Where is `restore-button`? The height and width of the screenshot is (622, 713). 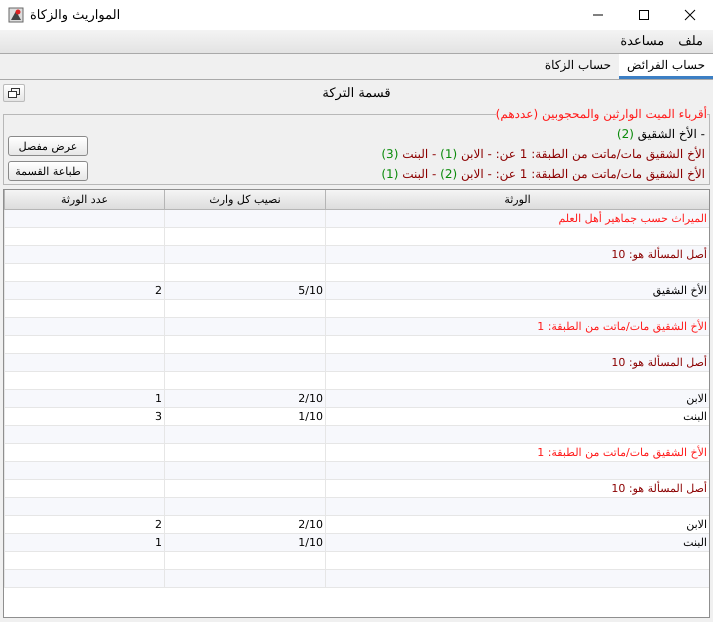
restore-button is located at coordinates (14, 93).